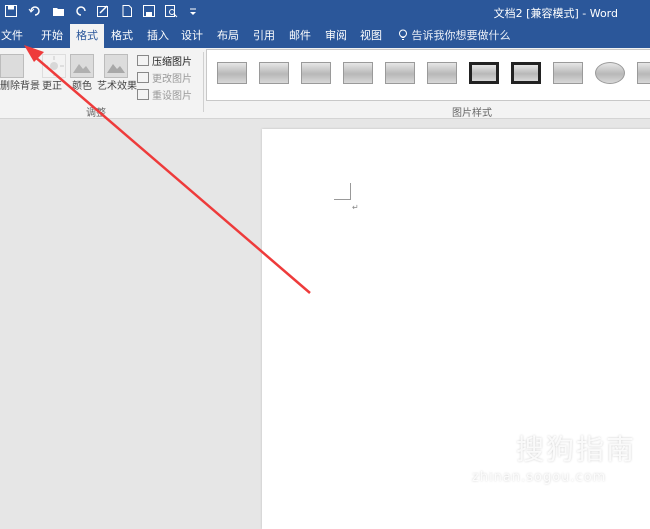  What do you see at coordinates (576, 449) in the screenshot?
I see `watermark-text: 搜狗指南` at bounding box center [576, 449].